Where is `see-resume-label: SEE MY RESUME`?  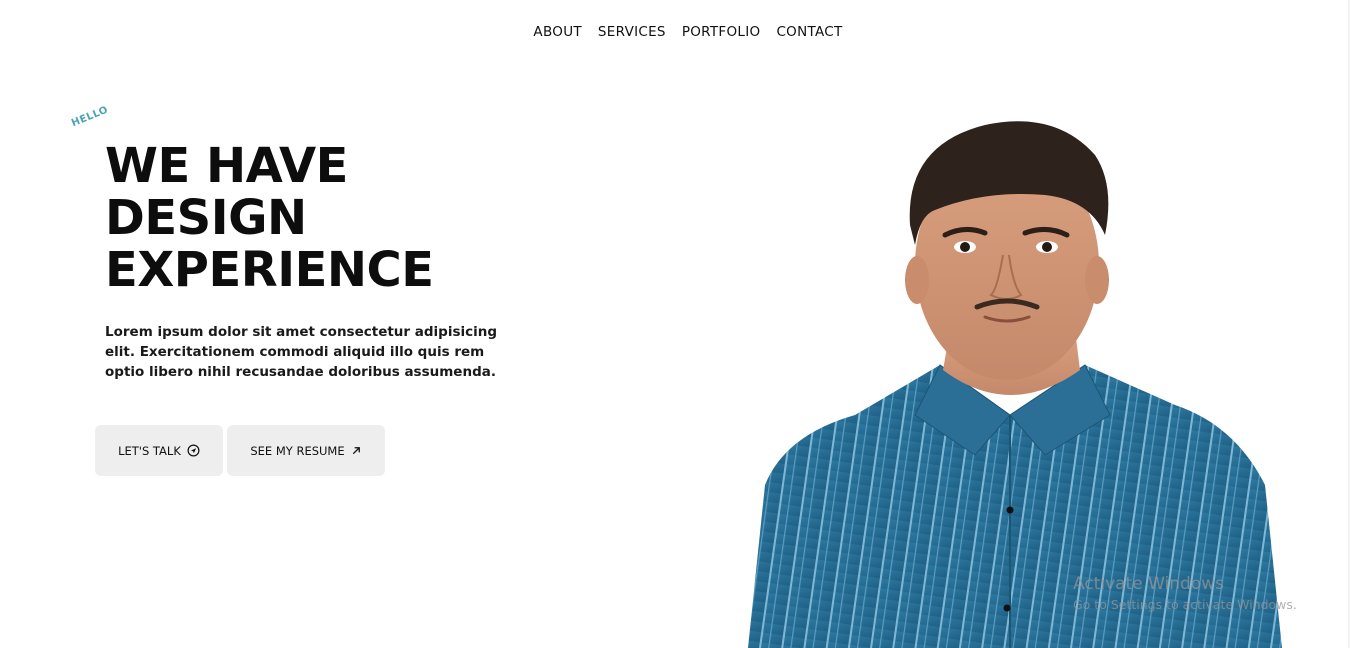
see-resume-label: SEE MY RESUME is located at coordinates (297, 450).